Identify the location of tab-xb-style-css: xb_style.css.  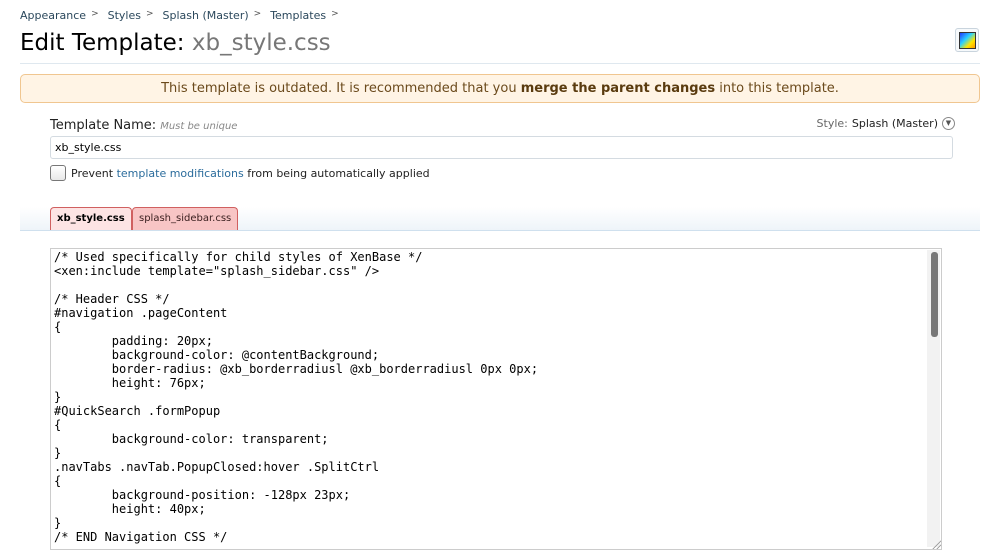
(91, 218).